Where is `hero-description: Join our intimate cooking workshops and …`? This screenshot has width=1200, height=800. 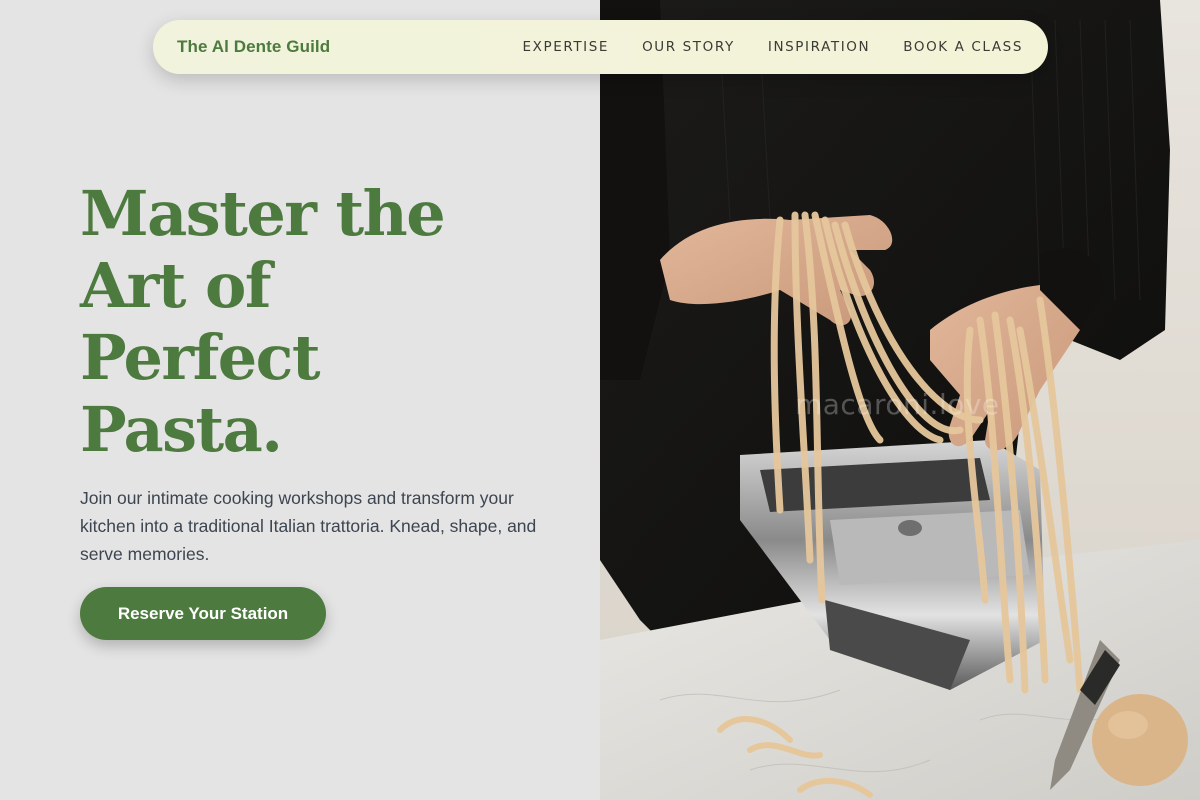
hero-description: Join our intimate cooking workshops and … is located at coordinates (308, 526).